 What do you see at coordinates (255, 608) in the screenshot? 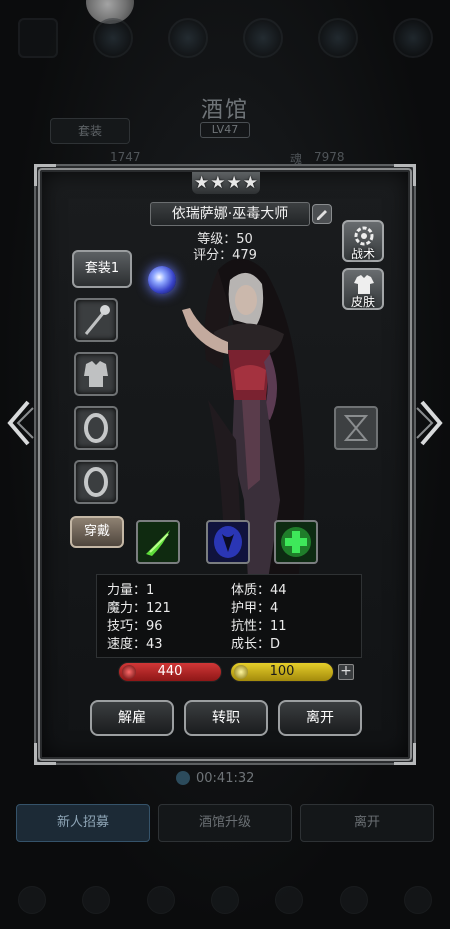
I see `stat-armor: 护甲：4` at bounding box center [255, 608].